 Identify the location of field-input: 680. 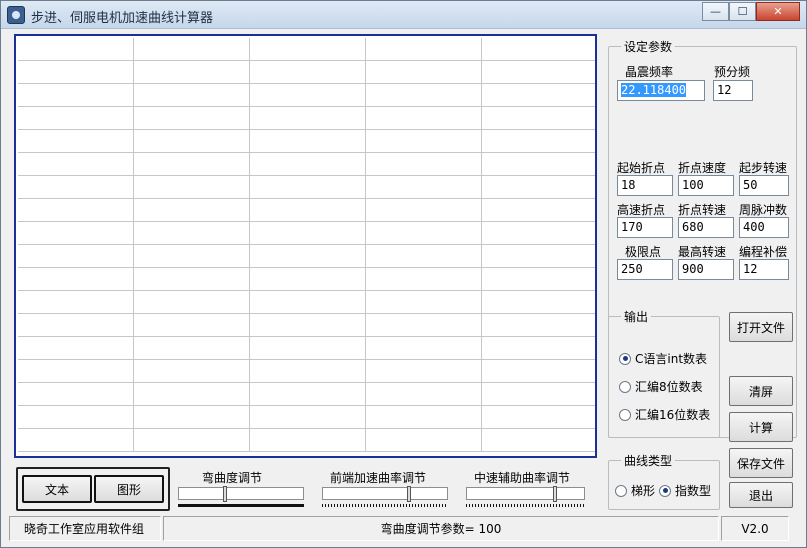
(706, 227).